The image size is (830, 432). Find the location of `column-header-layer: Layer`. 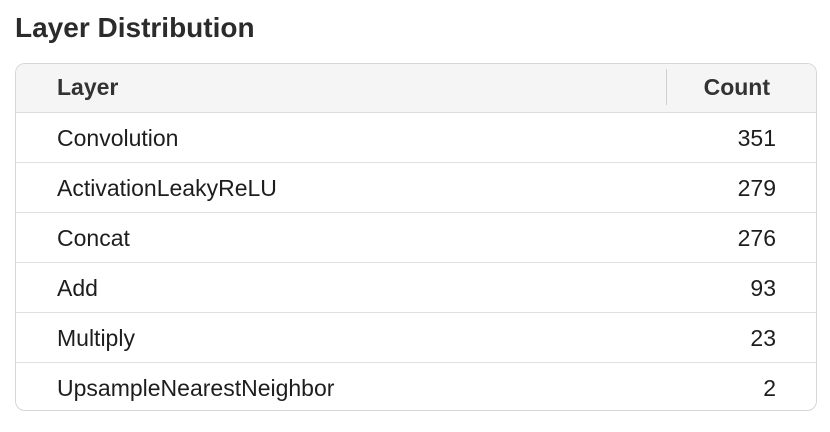

column-header-layer: Layer is located at coordinates (87, 87).